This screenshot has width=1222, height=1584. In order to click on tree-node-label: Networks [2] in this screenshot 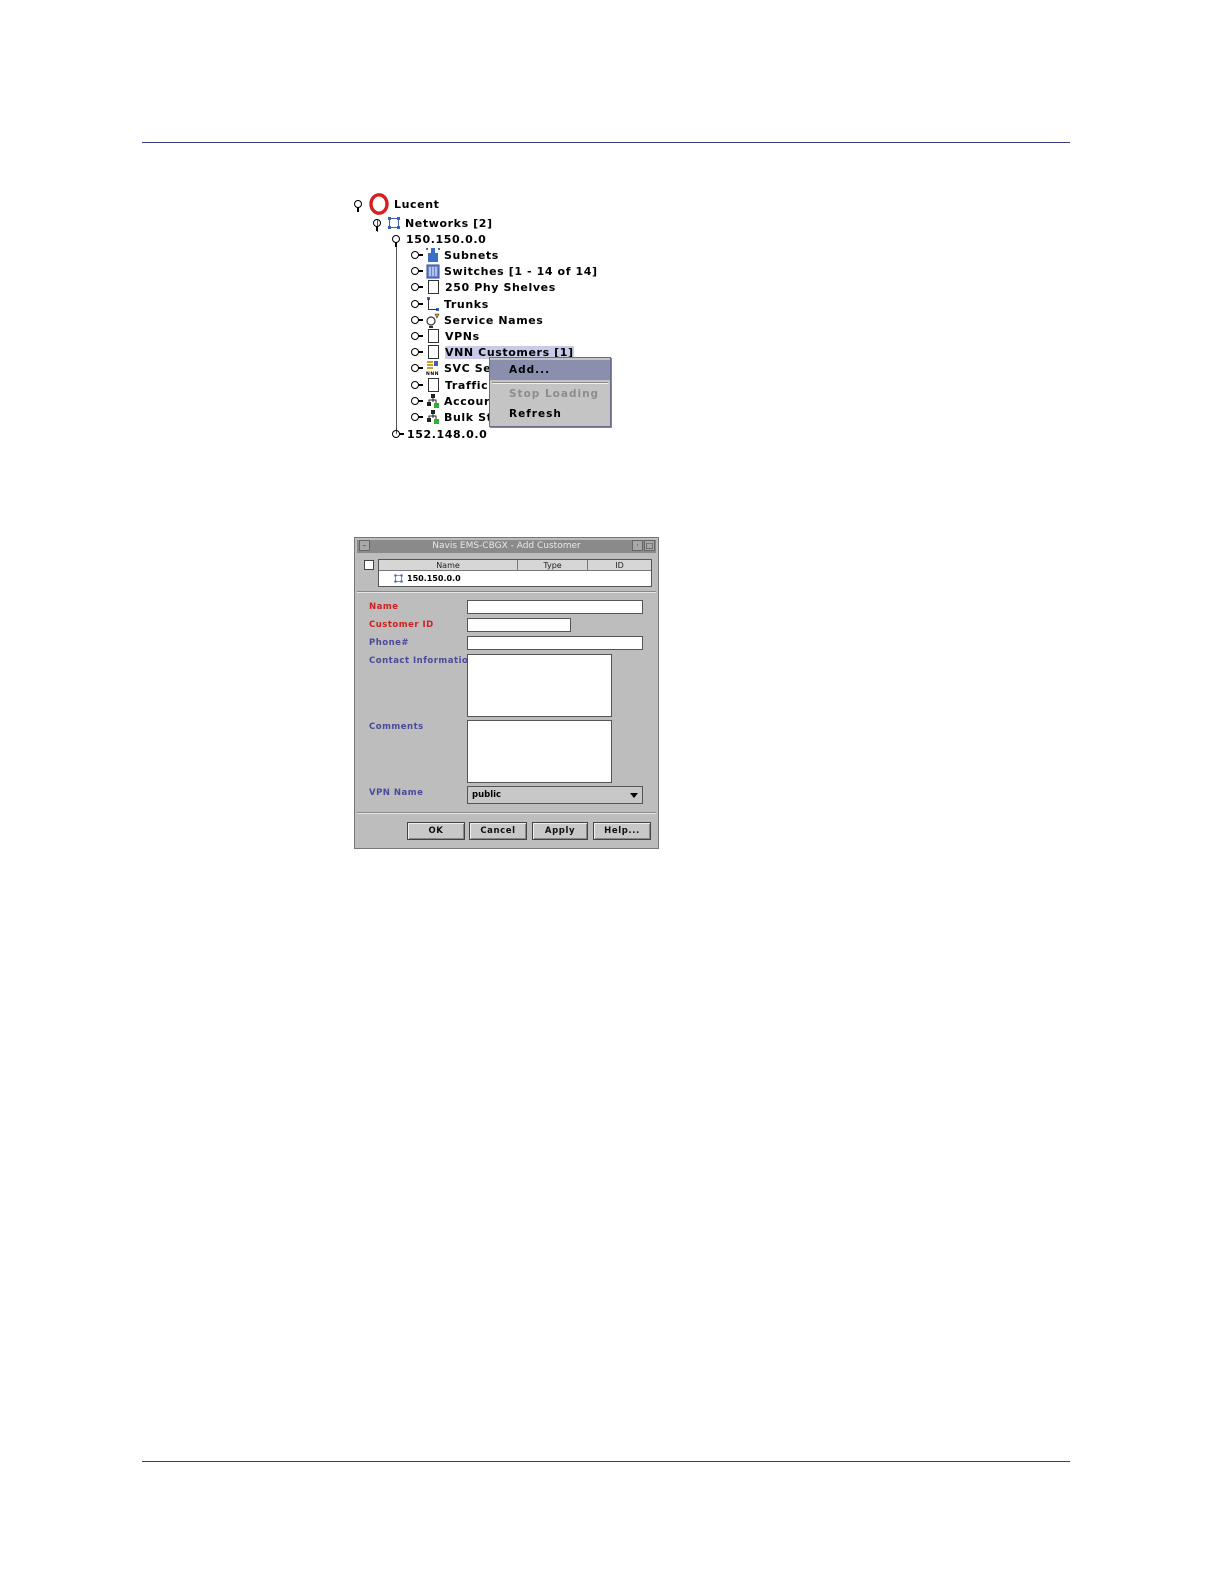, I will do `click(449, 223)`.